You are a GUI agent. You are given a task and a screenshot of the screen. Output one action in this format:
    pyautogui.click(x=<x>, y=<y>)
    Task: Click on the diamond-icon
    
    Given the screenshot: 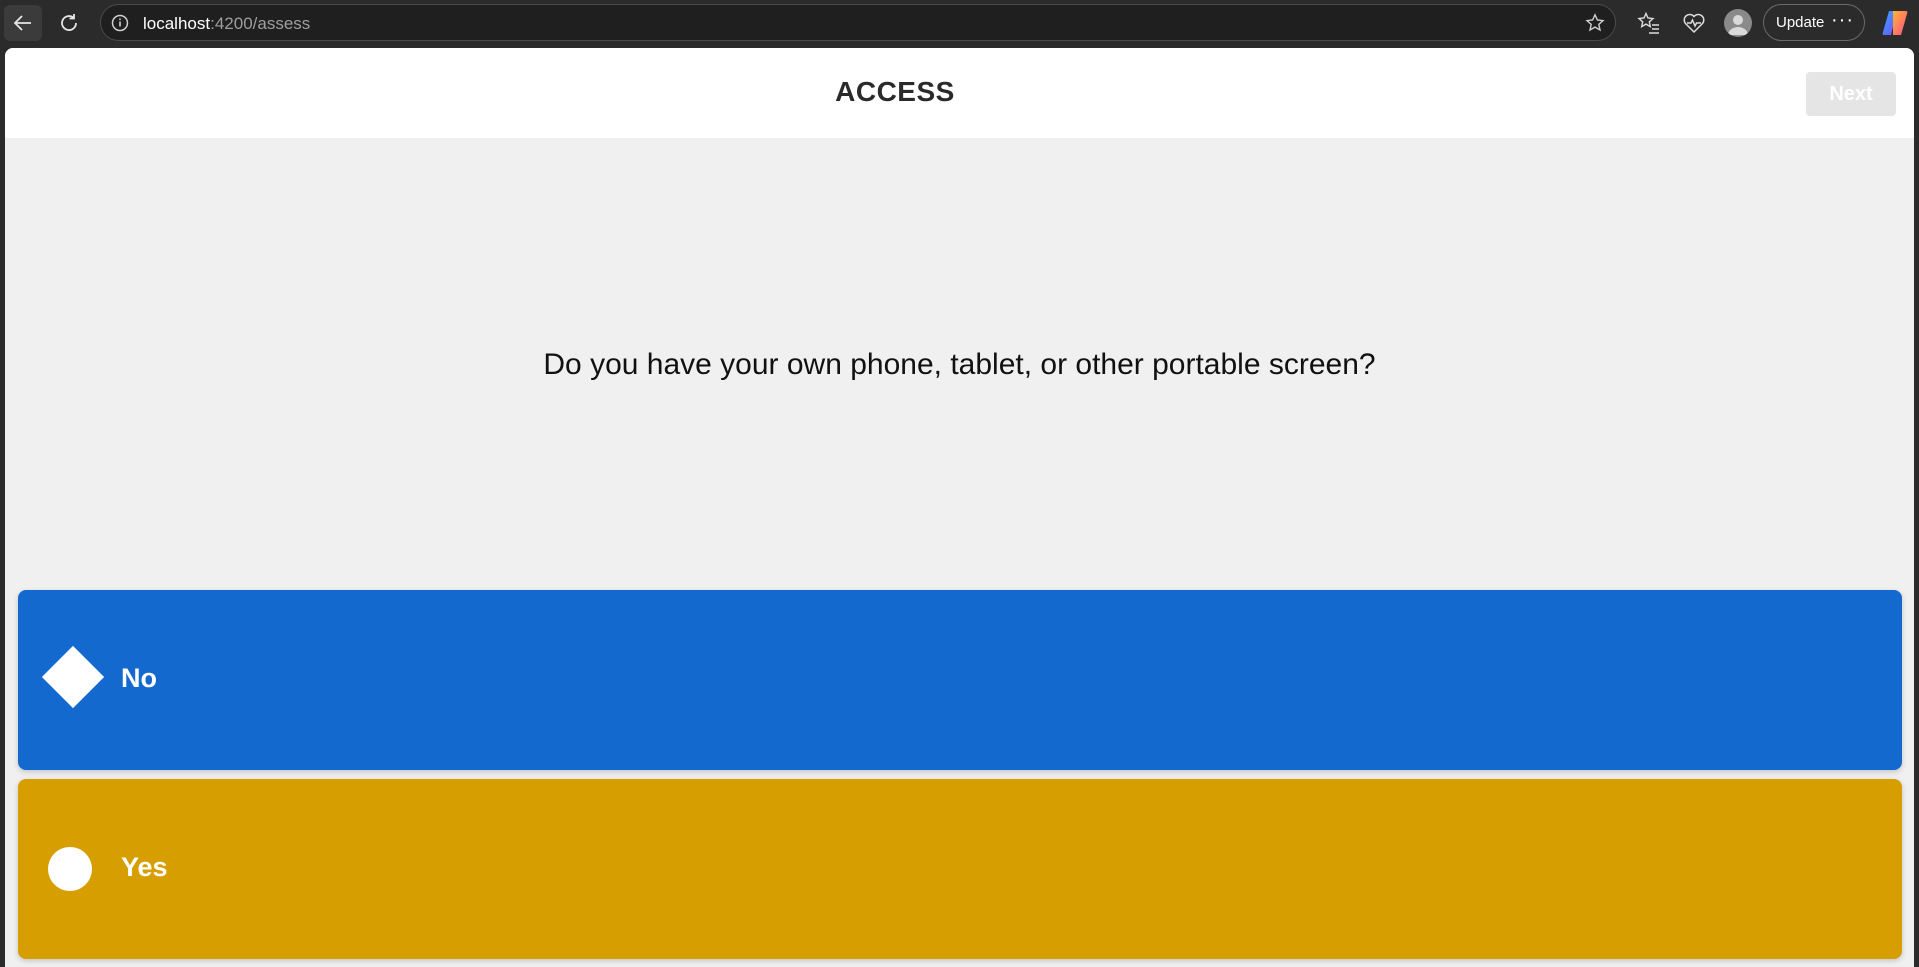 What is the action you would take?
    pyautogui.click(x=73, y=677)
    